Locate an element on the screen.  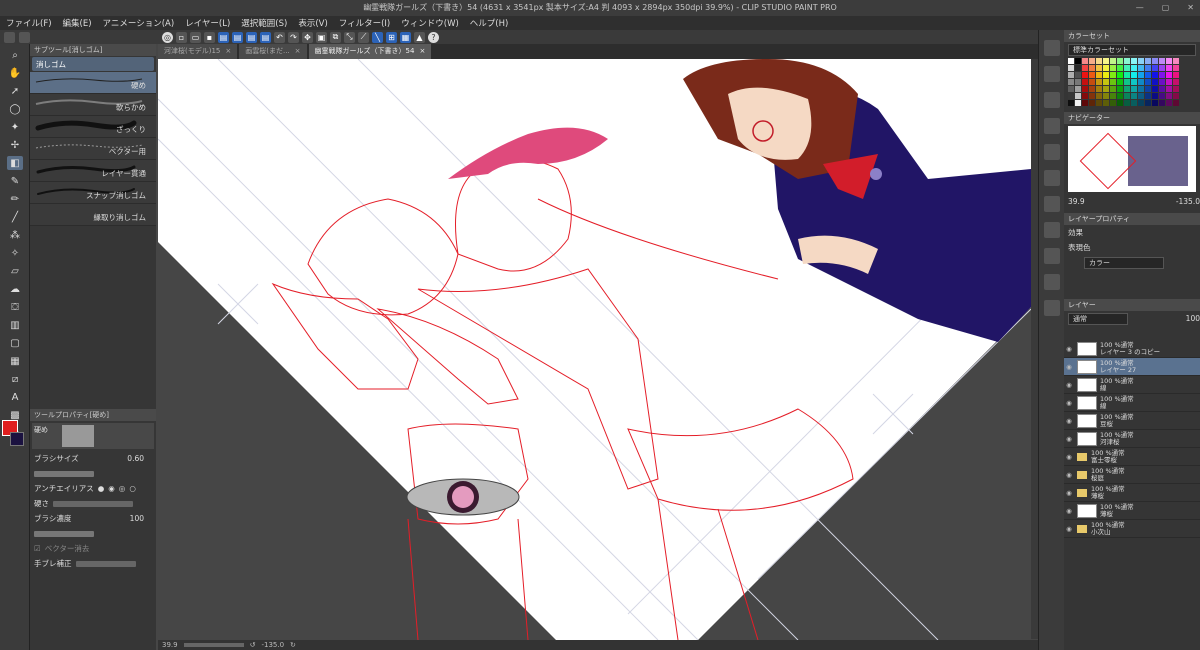
density-value: 100 is located at coordinates (137, 518).